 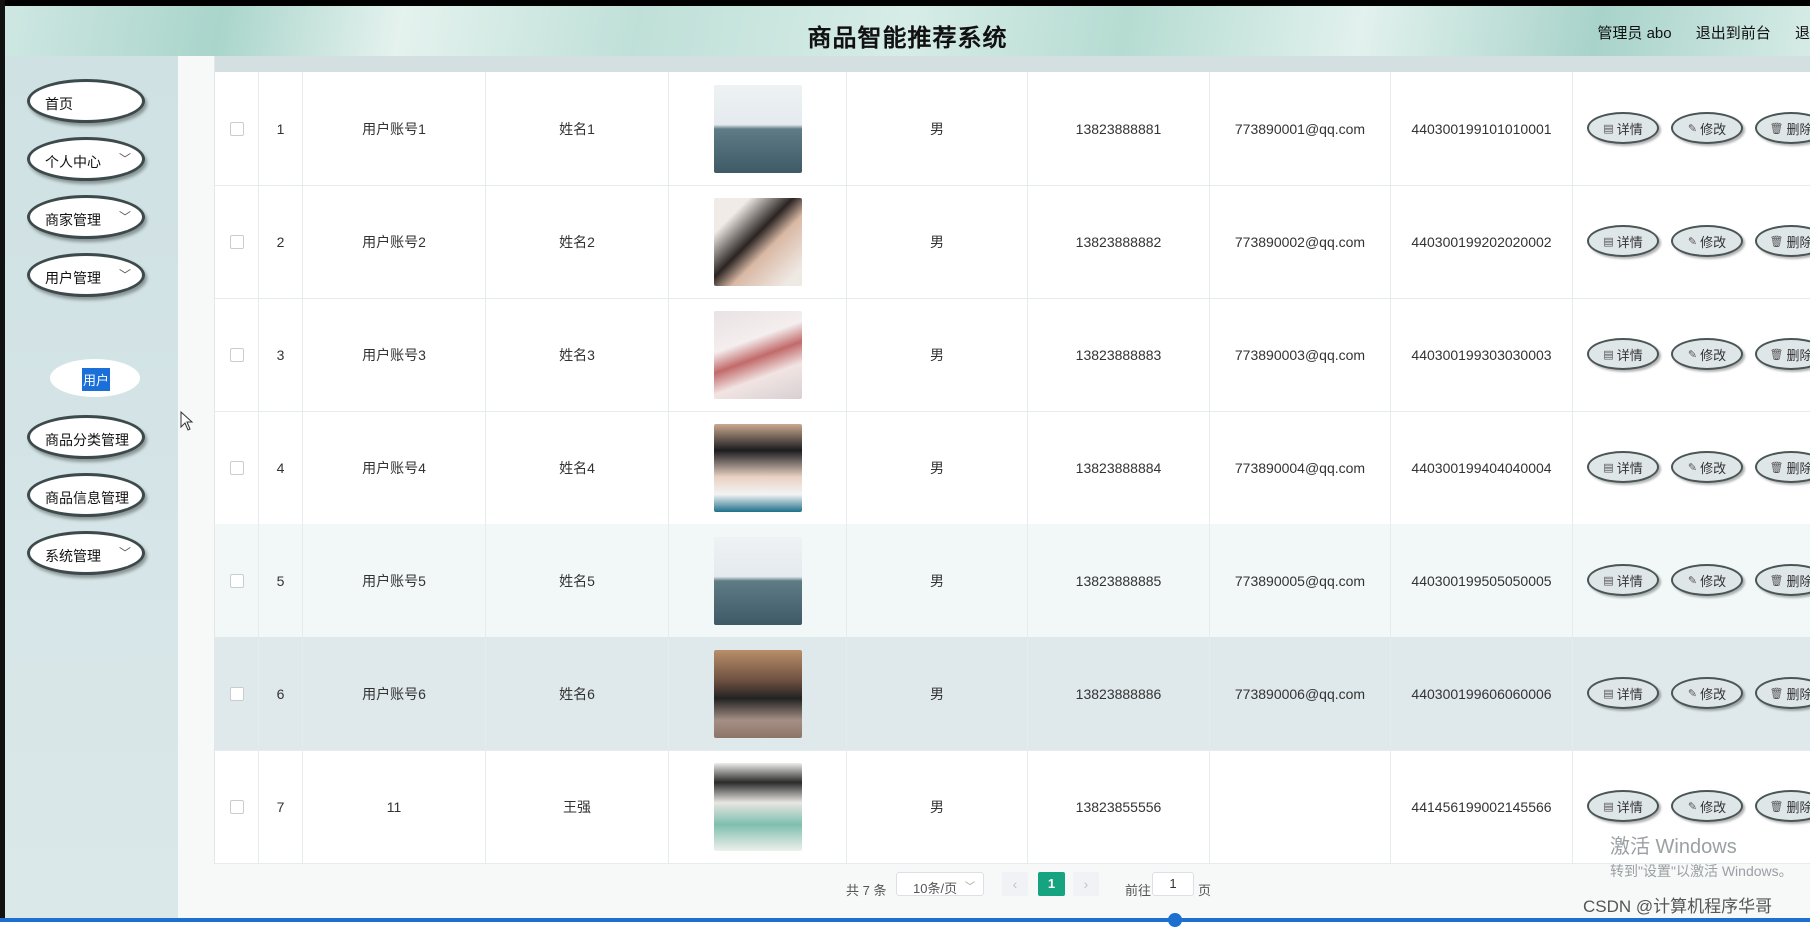 I want to click on submenu-user: 用户, so click(x=95, y=378).